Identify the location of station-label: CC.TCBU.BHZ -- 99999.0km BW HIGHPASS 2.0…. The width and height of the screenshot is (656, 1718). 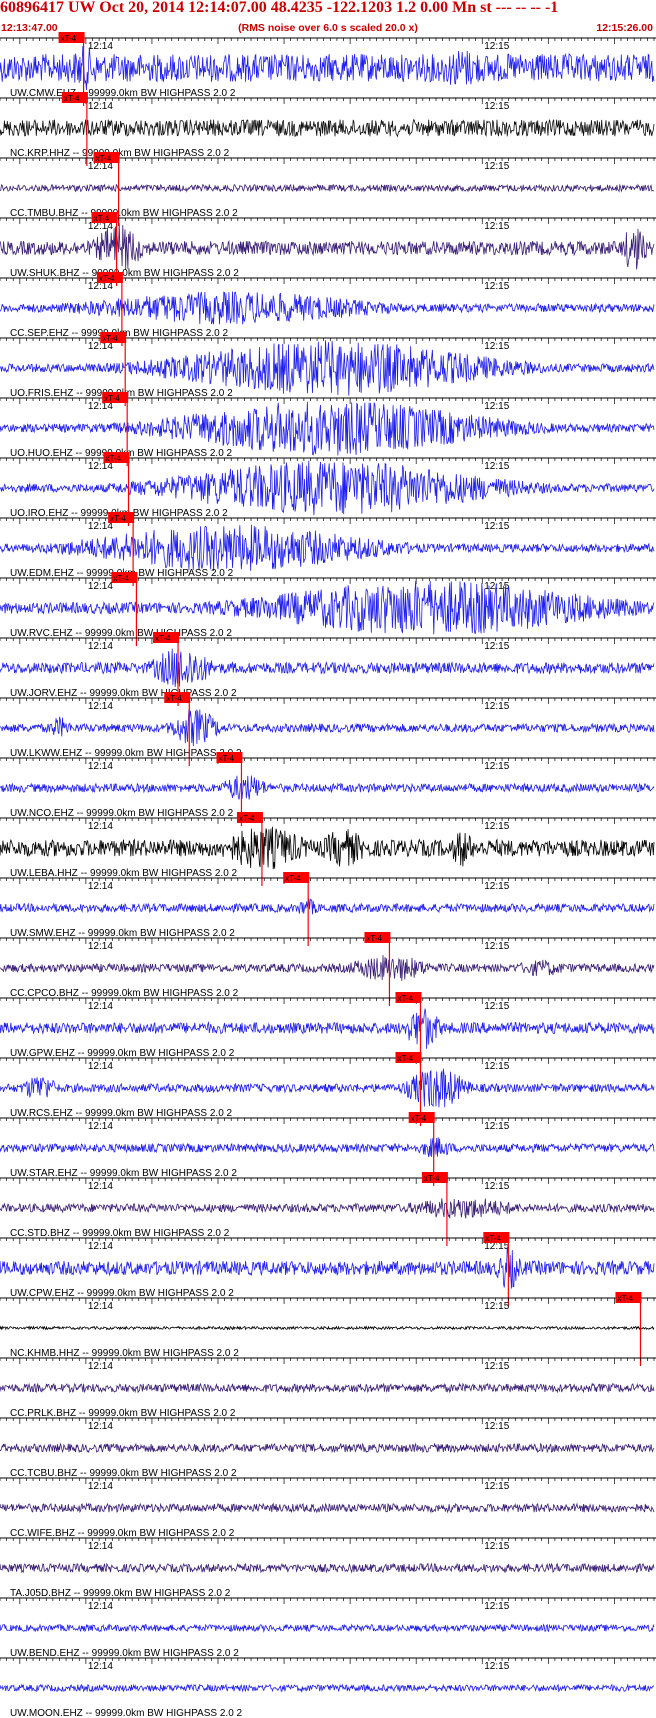
(123, 1473).